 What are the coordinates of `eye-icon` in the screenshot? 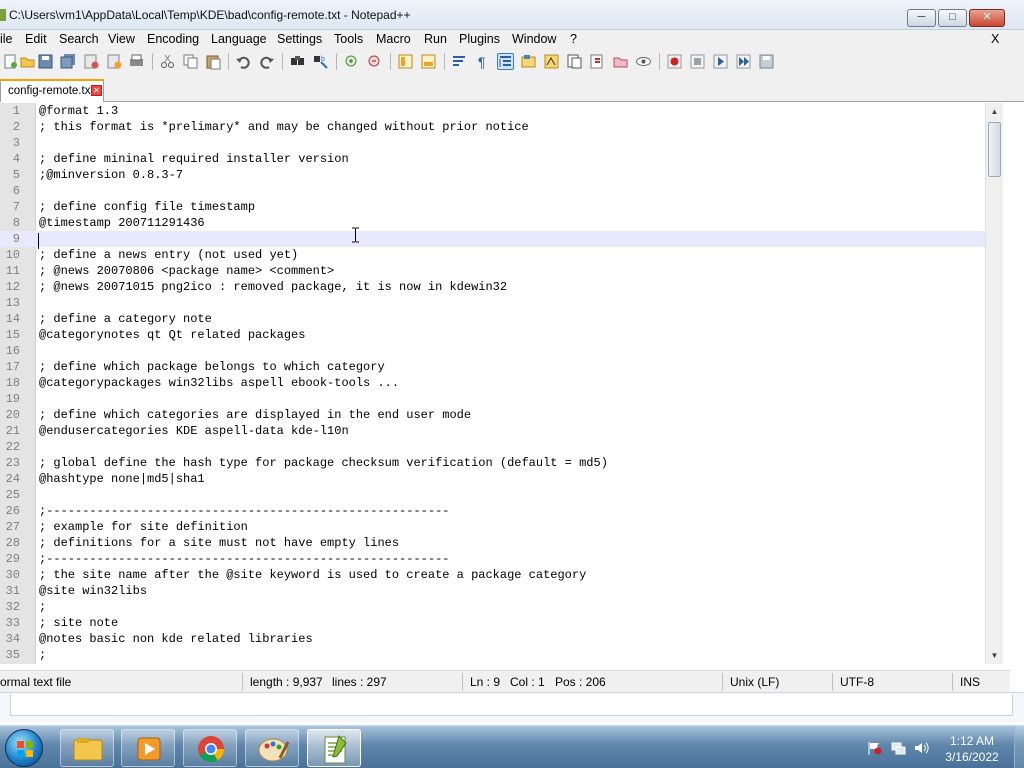 It's located at (643, 61).